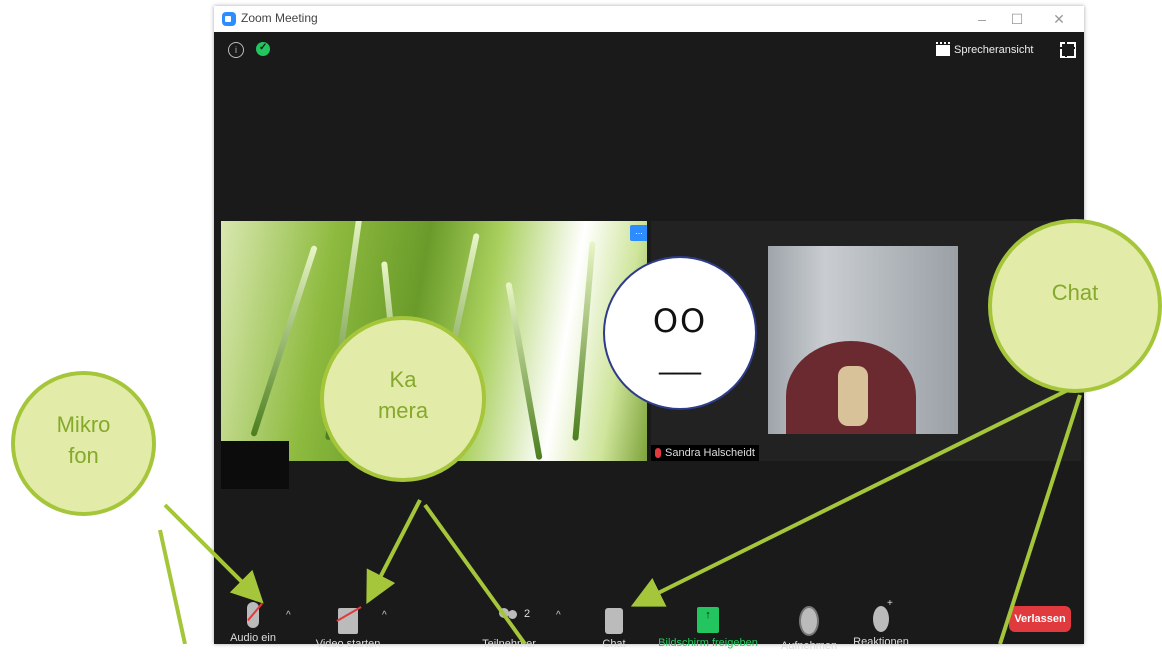  Describe the element at coordinates (710, 453) in the screenshot. I see `participant-name: Sandra Halscheidt` at that location.